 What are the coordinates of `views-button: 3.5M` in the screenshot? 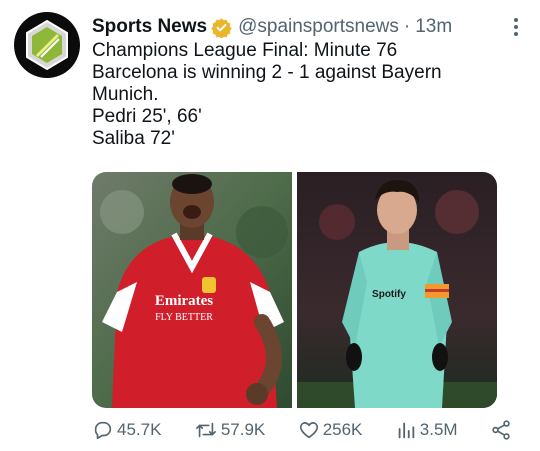 It's located at (426, 430).